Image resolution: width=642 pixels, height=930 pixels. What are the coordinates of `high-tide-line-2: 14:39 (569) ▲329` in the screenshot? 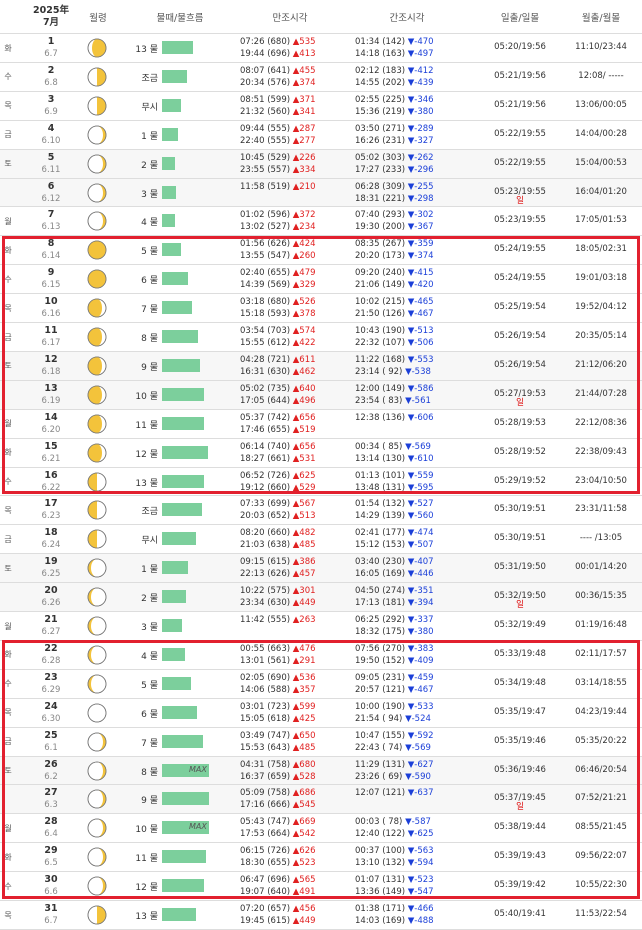 It's located at (299, 285).